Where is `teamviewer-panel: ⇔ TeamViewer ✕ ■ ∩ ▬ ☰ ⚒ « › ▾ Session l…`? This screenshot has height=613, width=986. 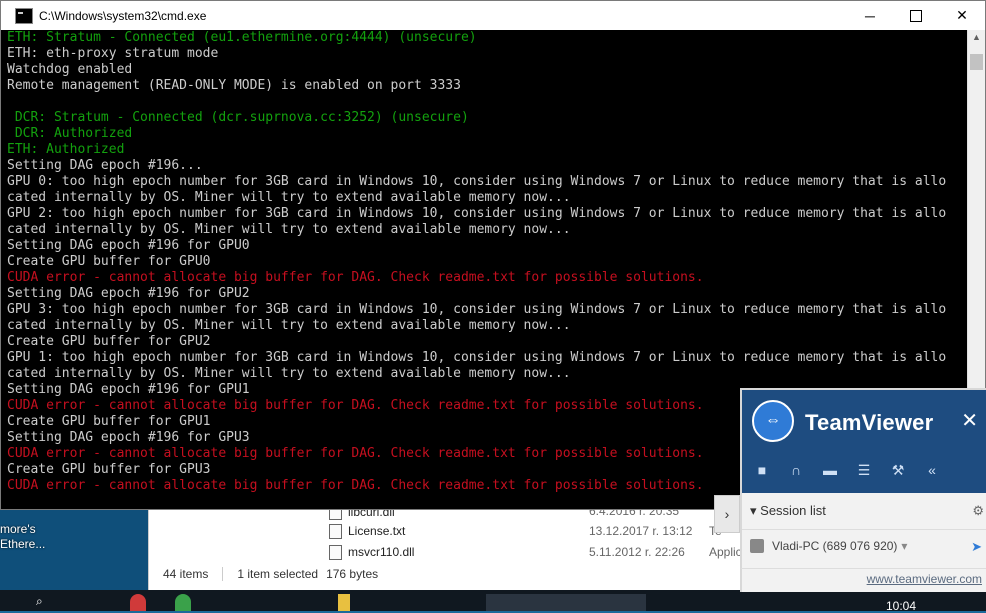
teamviewer-panel: ⇔ TeamViewer ✕ ■ ∩ ▬ ☰ ⚒ « › ▾ Session l… is located at coordinates (850, 490).